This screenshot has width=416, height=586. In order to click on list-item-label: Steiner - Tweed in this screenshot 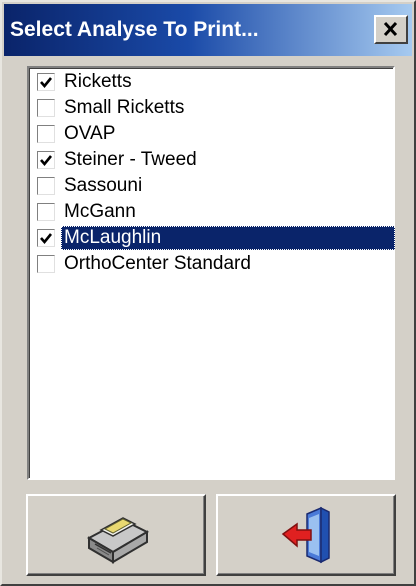, I will do `click(130, 159)`.